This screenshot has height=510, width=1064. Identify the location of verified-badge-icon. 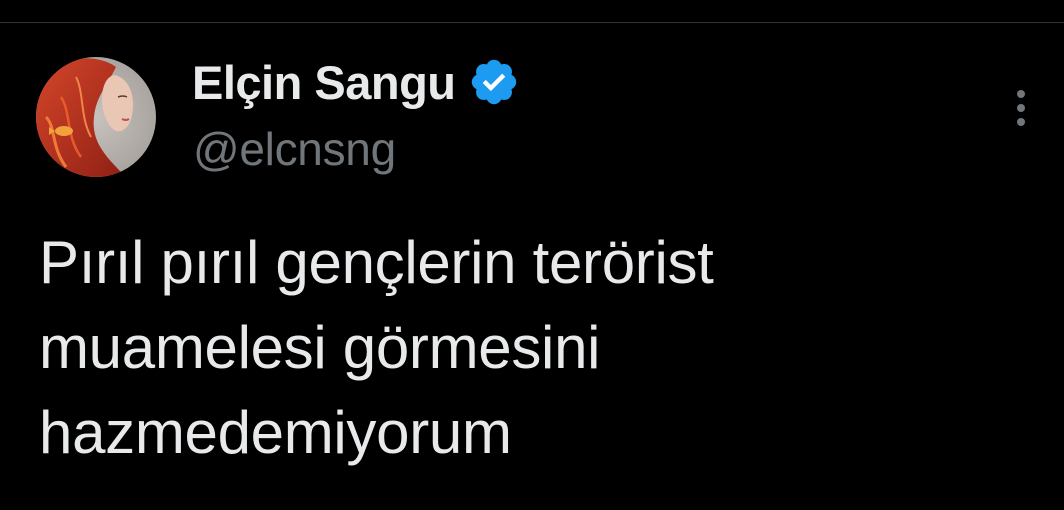
(494, 82).